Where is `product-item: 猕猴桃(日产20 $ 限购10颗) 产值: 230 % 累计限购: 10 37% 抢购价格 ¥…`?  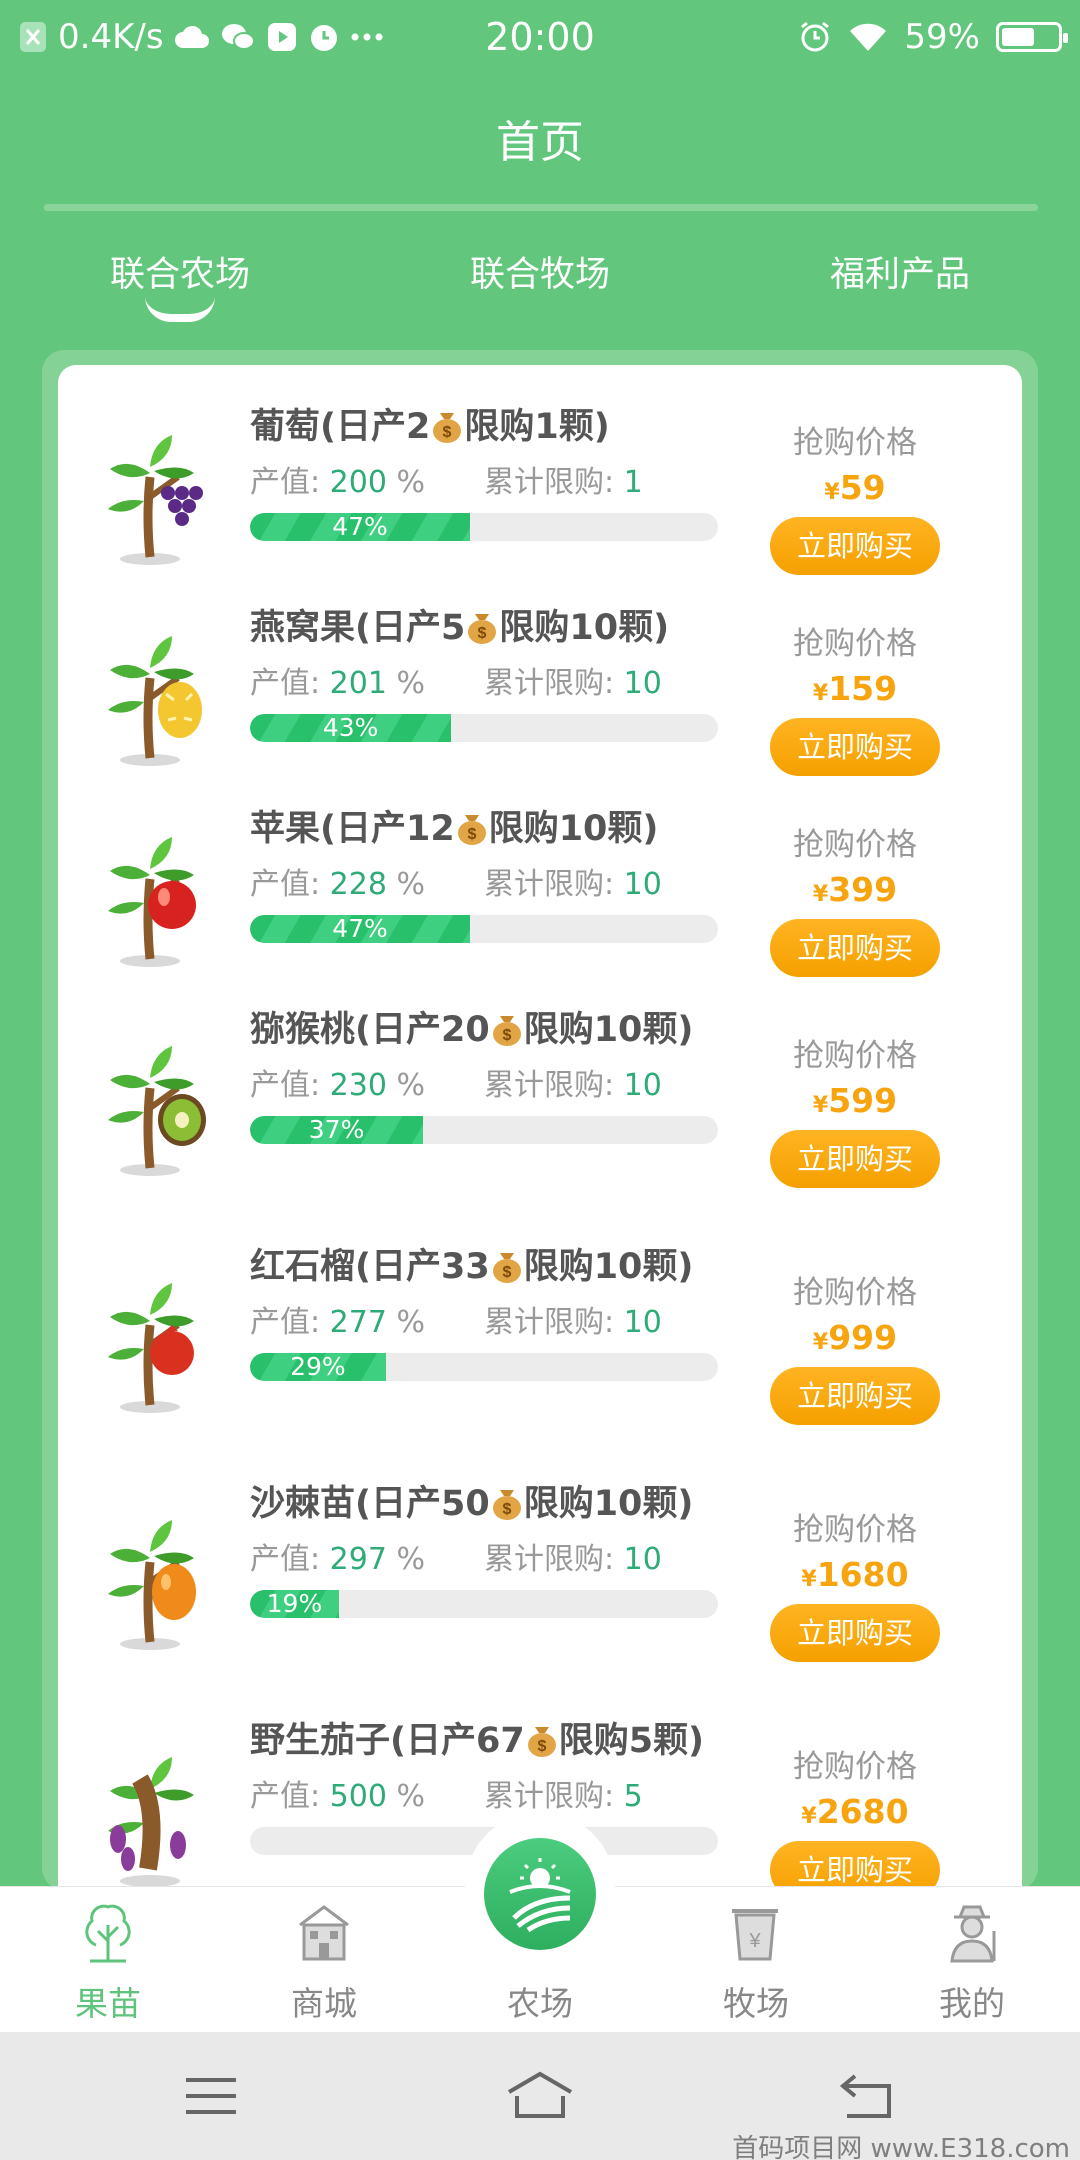 product-item: 猕猴桃(日产20 $ 限购10颗) 产值: 230 % 累计限购: 10 37% 抢购价格 ¥… is located at coordinates (540, 1128).